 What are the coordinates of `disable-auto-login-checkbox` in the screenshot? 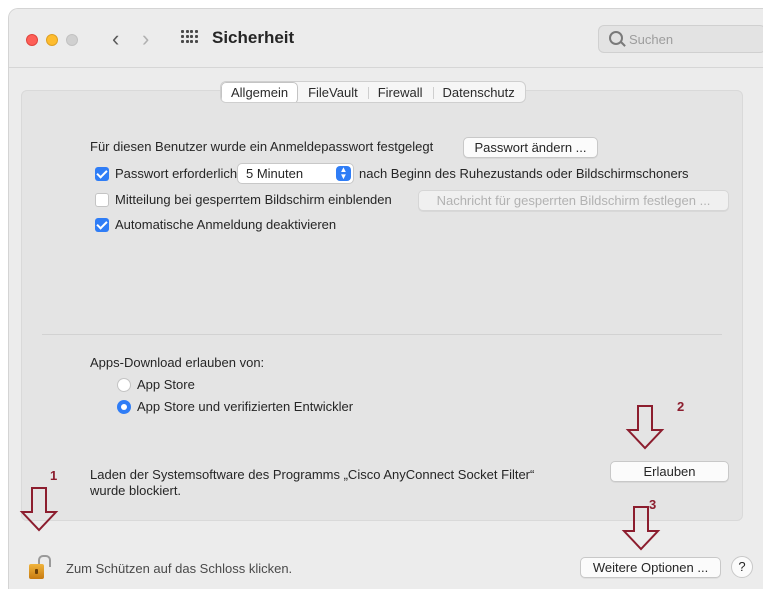 It's located at (102, 225).